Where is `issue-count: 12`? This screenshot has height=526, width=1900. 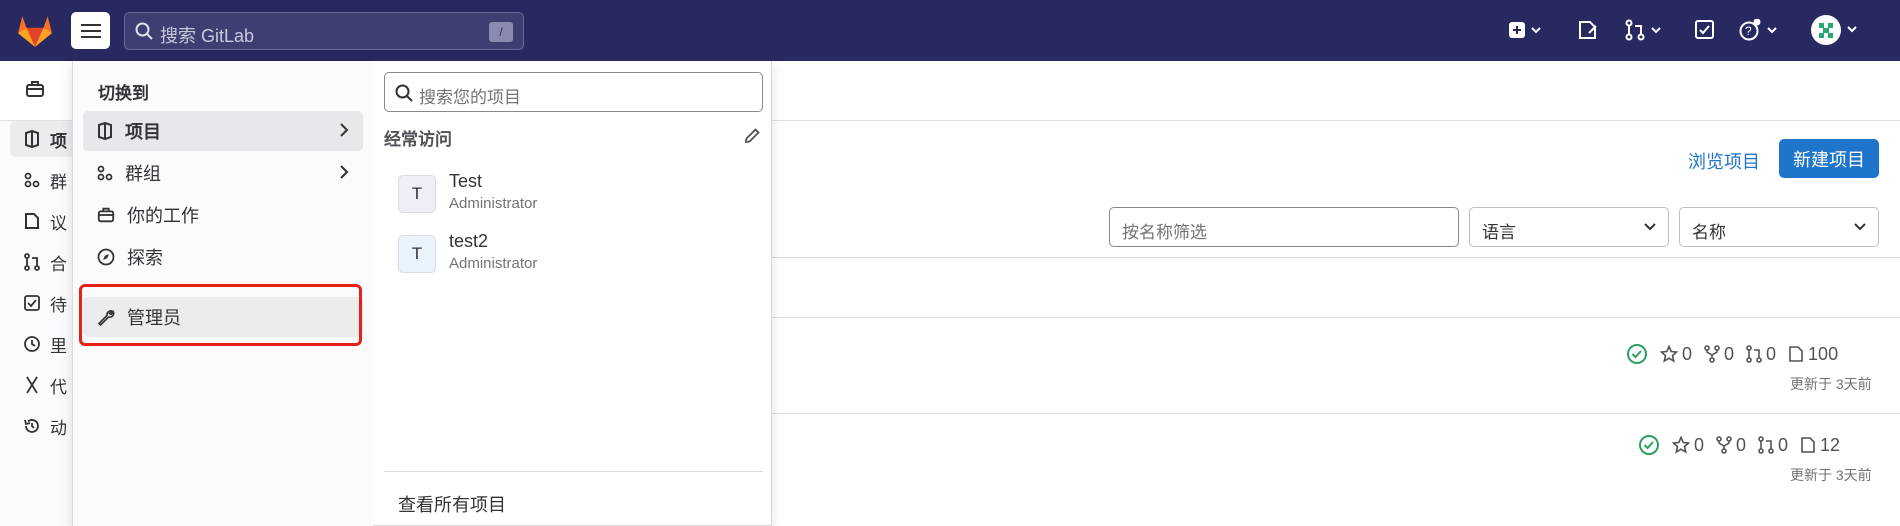
issue-count: 12 is located at coordinates (1820, 445).